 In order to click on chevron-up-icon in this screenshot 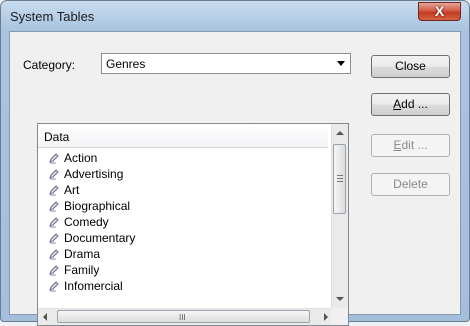, I will do `click(340, 133)`.